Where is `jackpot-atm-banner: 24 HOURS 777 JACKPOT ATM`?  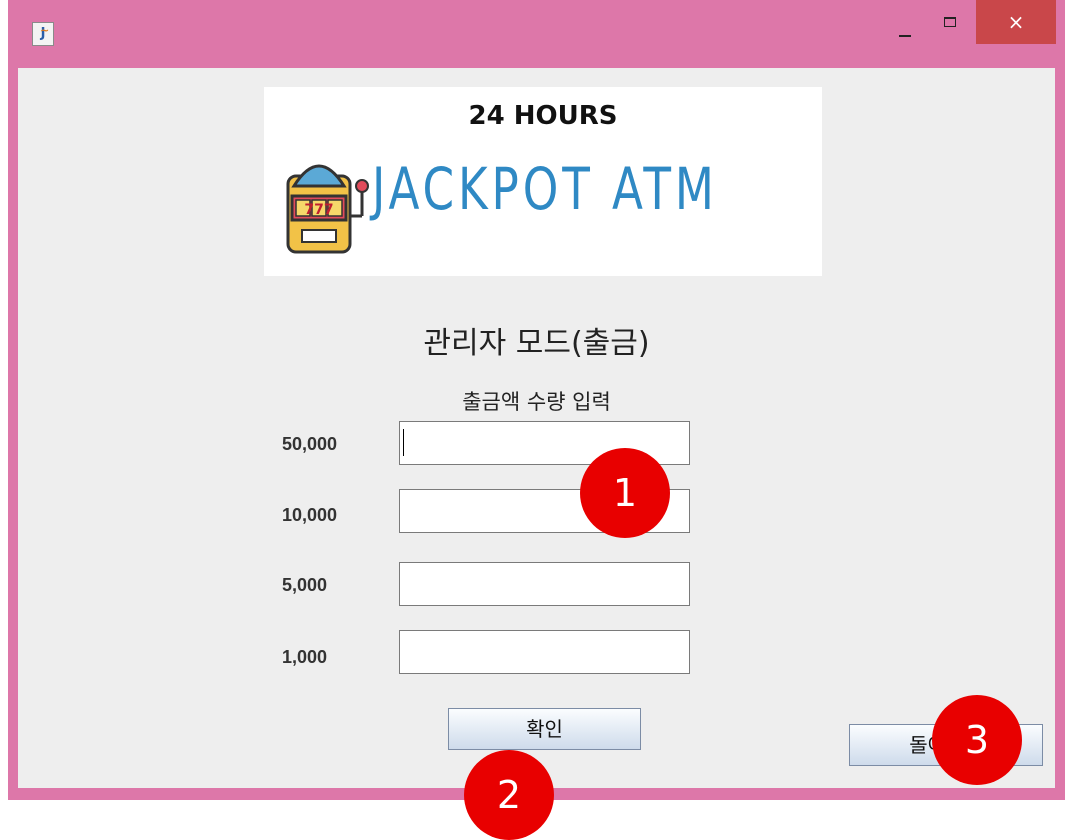 jackpot-atm-banner: 24 HOURS 777 JACKPOT ATM is located at coordinates (543, 181).